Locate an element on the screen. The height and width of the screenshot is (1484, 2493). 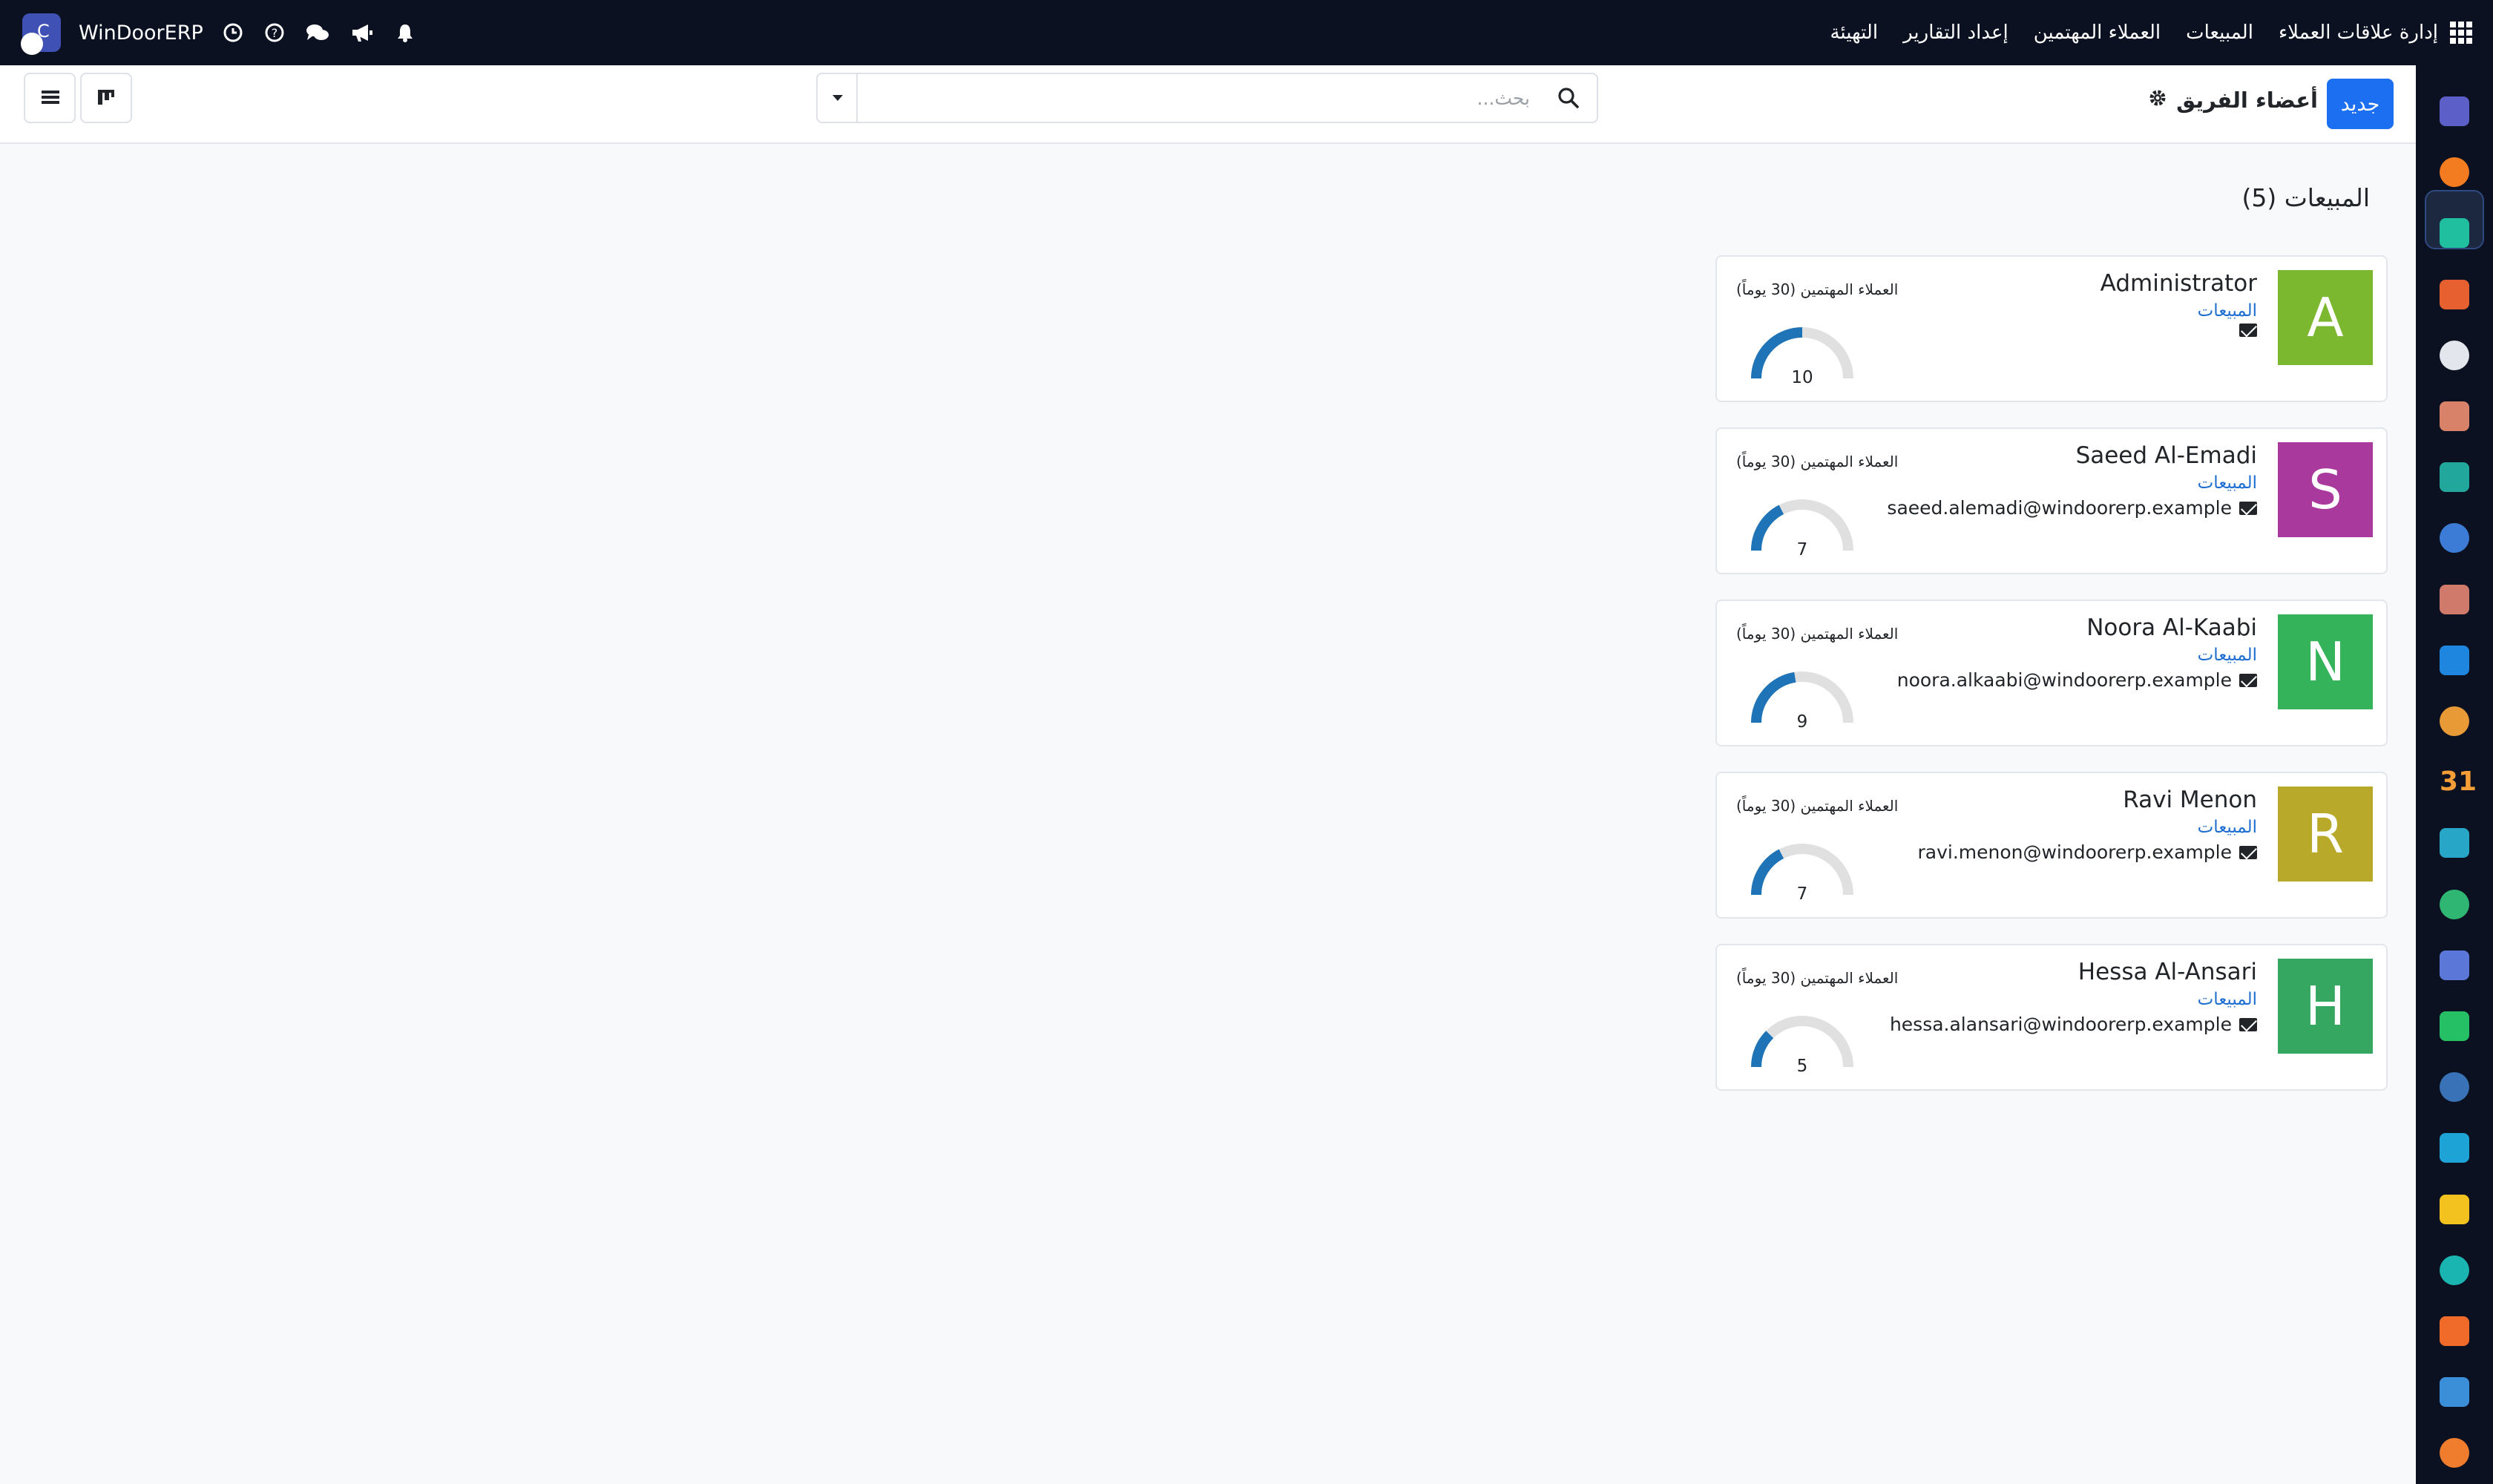
menu-crm: إدارة علاقات العملاء is located at coordinates (2358, 33).